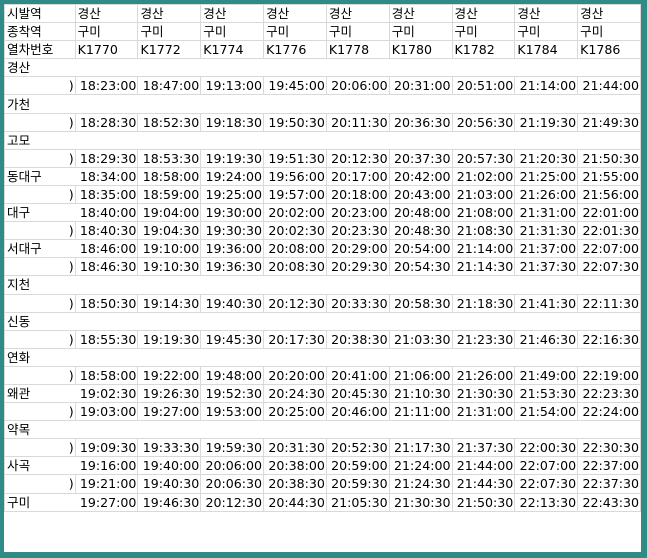 The width and height of the screenshot is (647, 558). What do you see at coordinates (106, 502) in the screenshot?
I see `time-cell: 19:27:00` at bounding box center [106, 502].